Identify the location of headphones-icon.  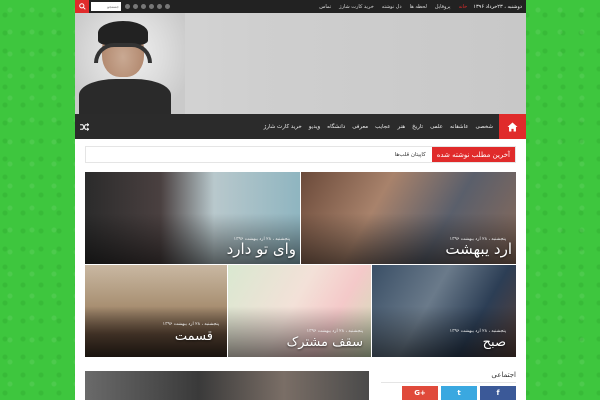
(123, 53).